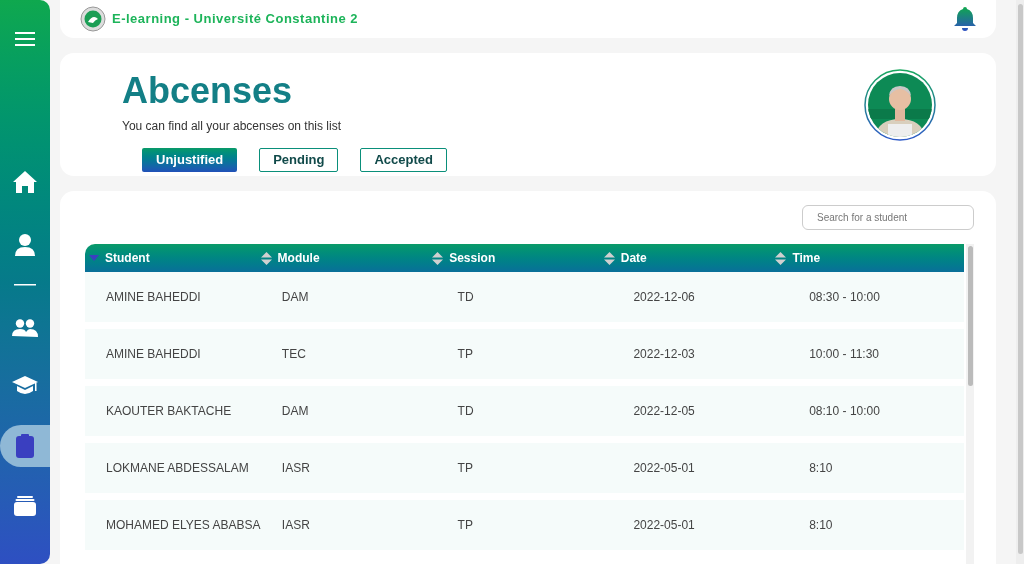 This screenshot has width=1024, height=564. Describe the element at coordinates (806, 258) in the screenshot. I see `column-header: Time` at that location.